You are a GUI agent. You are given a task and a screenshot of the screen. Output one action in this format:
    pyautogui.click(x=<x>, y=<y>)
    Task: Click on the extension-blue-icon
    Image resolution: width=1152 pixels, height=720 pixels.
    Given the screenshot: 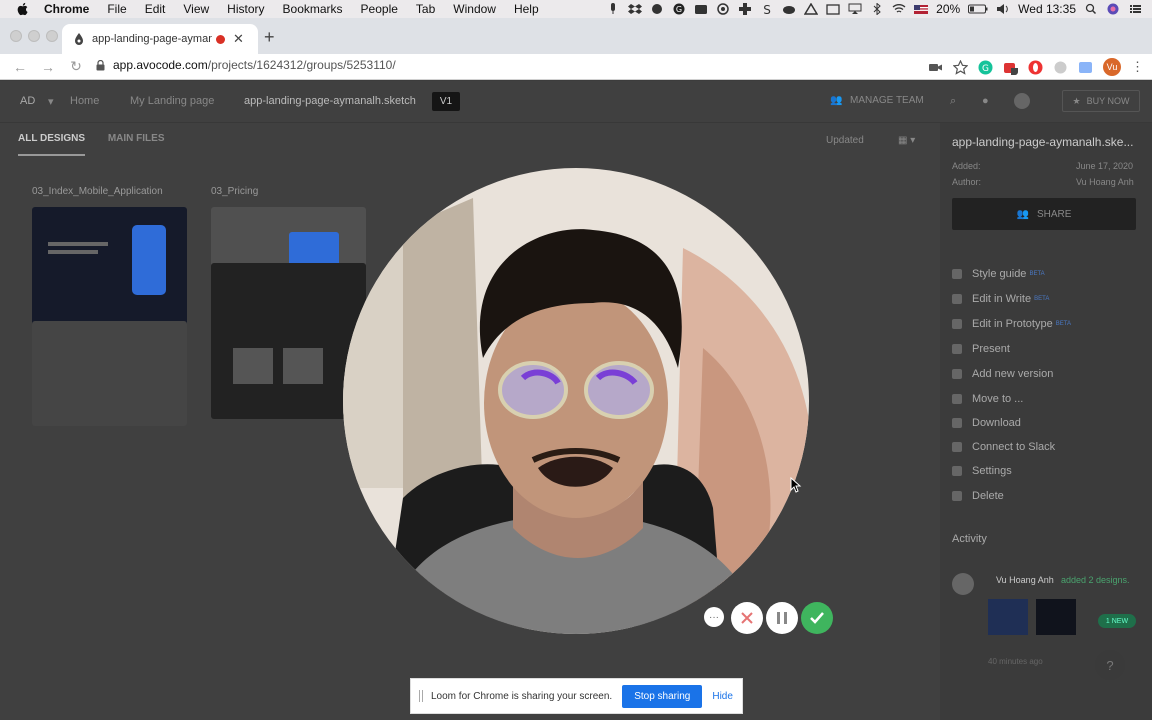 What is the action you would take?
    pyautogui.click(x=1085, y=67)
    